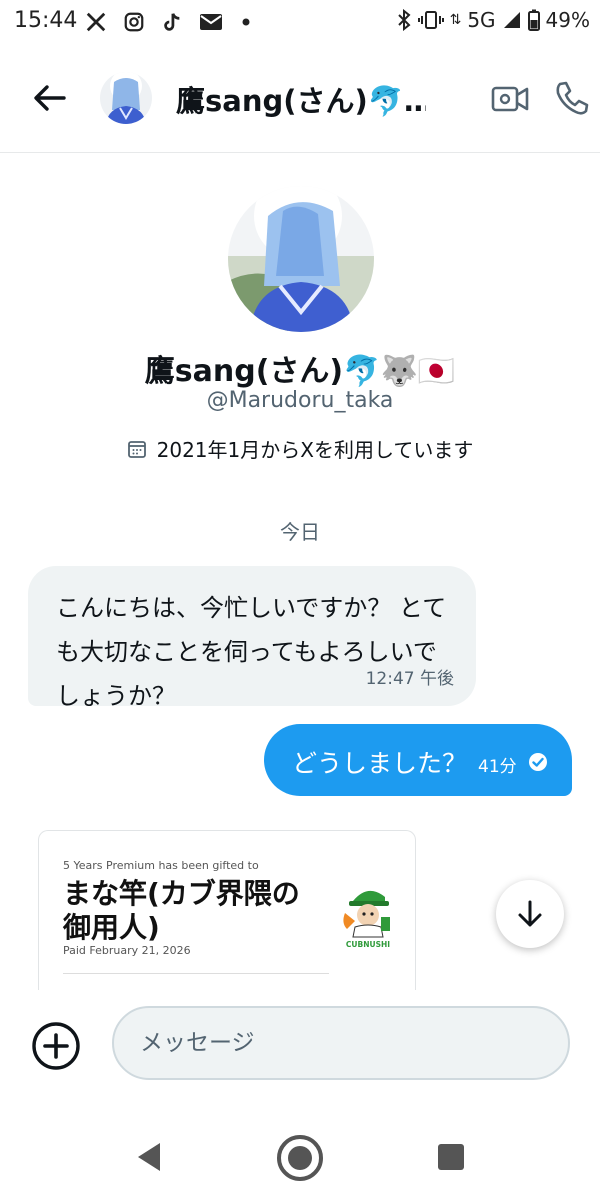 The height and width of the screenshot is (1200, 600). Describe the element at coordinates (481, 20) in the screenshot. I see `network-label: 5G` at that location.